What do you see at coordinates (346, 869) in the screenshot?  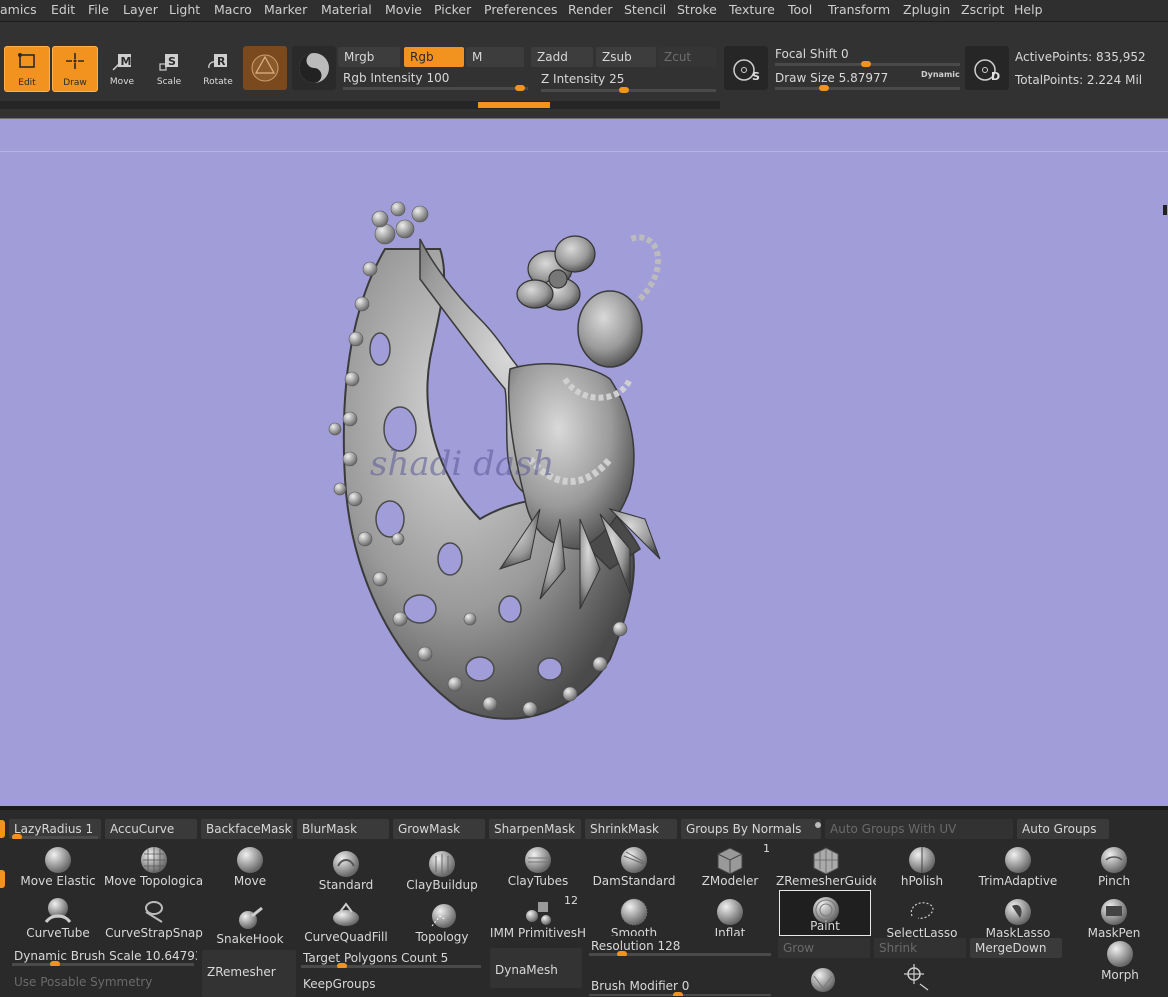 I see `brush-standard: Standard` at bounding box center [346, 869].